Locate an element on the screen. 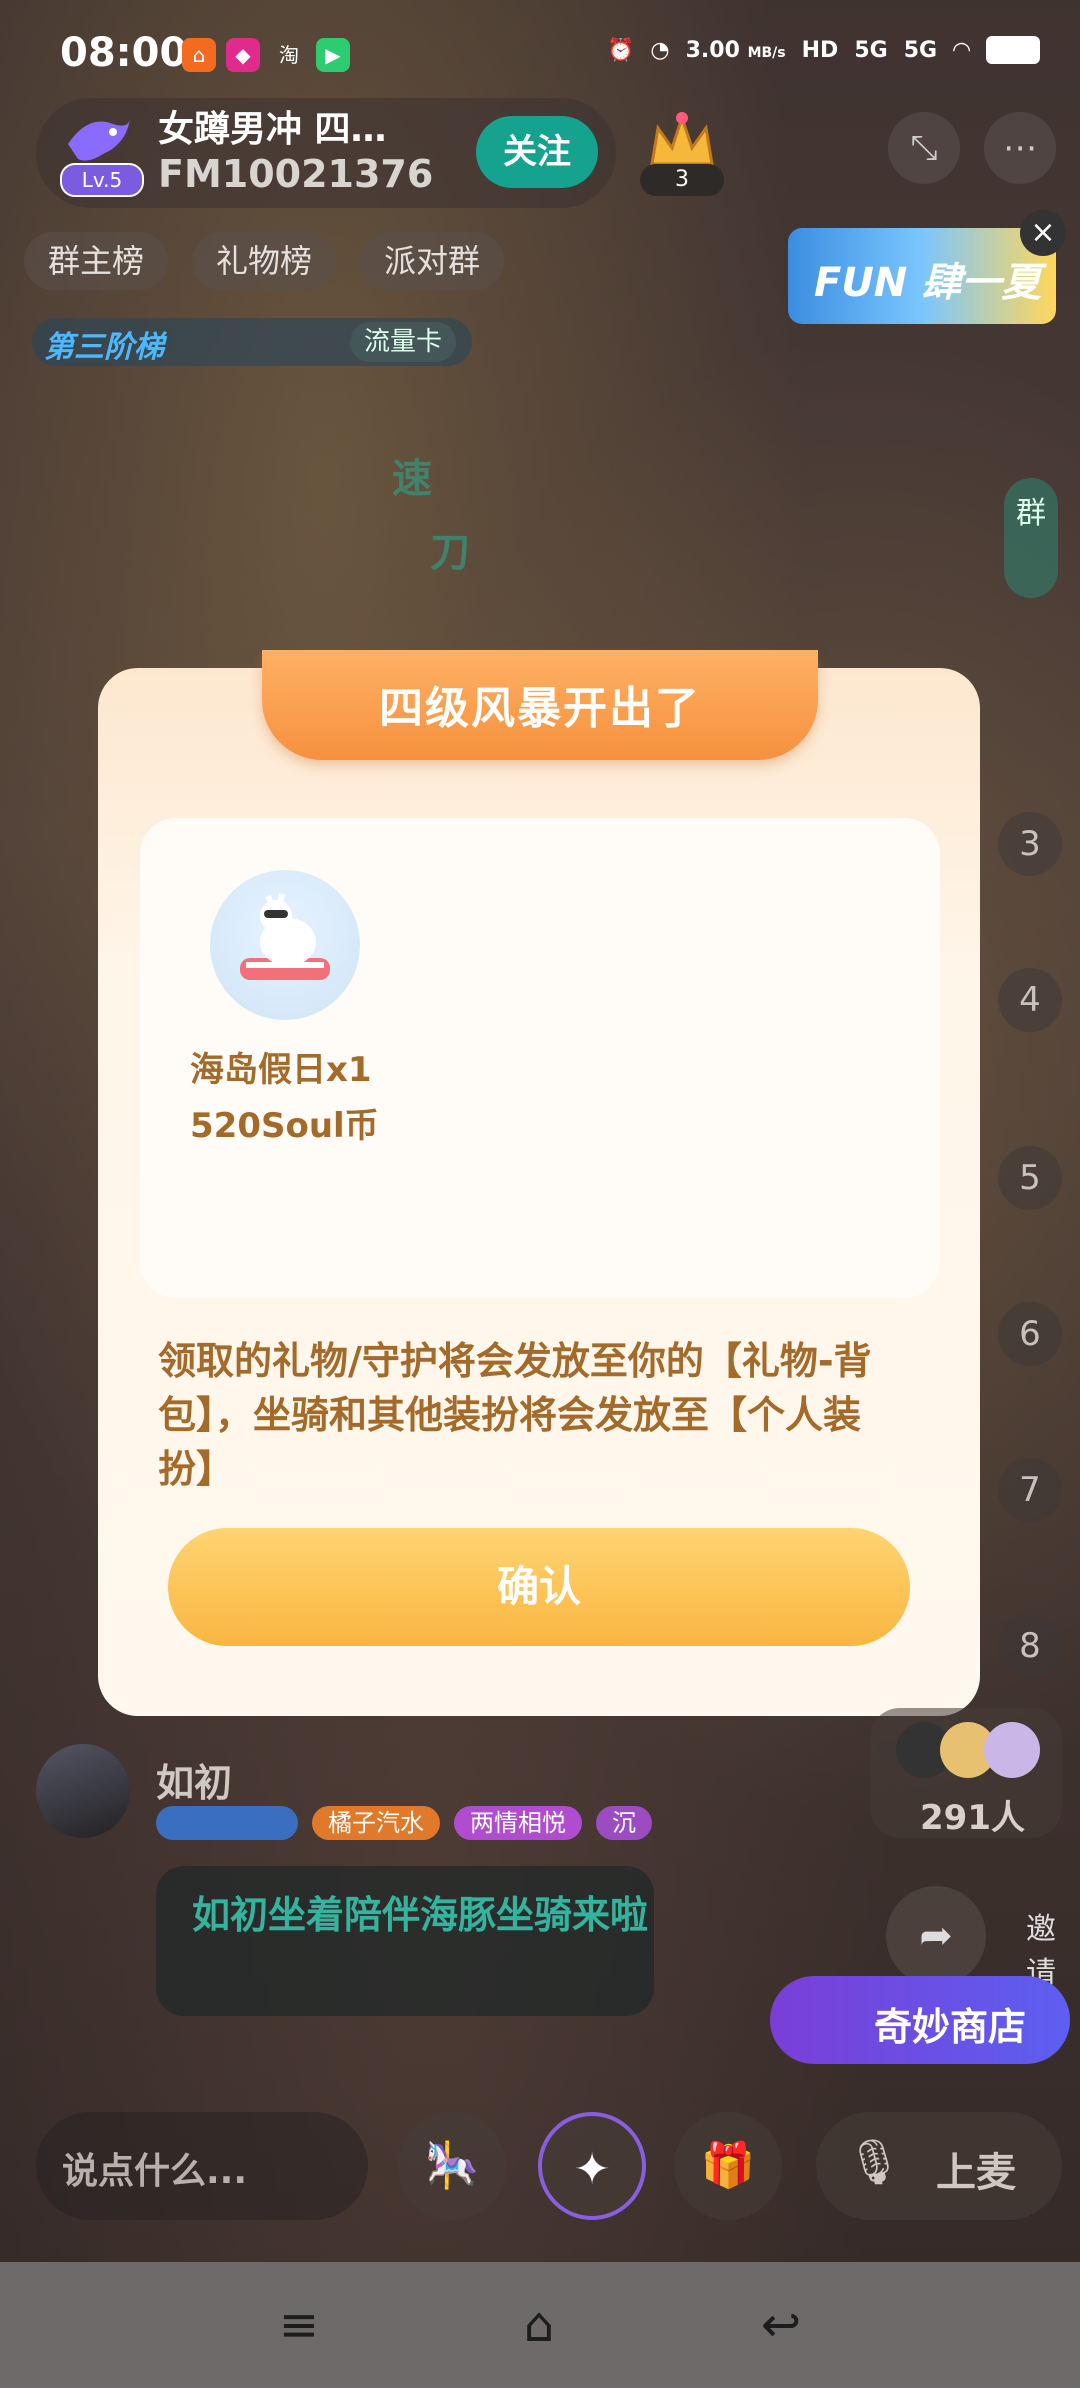 The height and width of the screenshot is (2388, 1080). follow-button: 关注 is located at coordinates (537, 152).